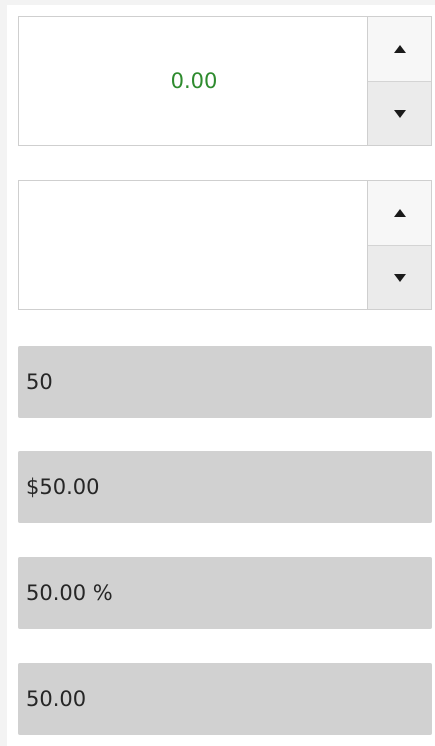  What do you see at coordinates (225, 382) in the screenshot?
I see `plain-number-field: 50` at bounding box center [225, 382].